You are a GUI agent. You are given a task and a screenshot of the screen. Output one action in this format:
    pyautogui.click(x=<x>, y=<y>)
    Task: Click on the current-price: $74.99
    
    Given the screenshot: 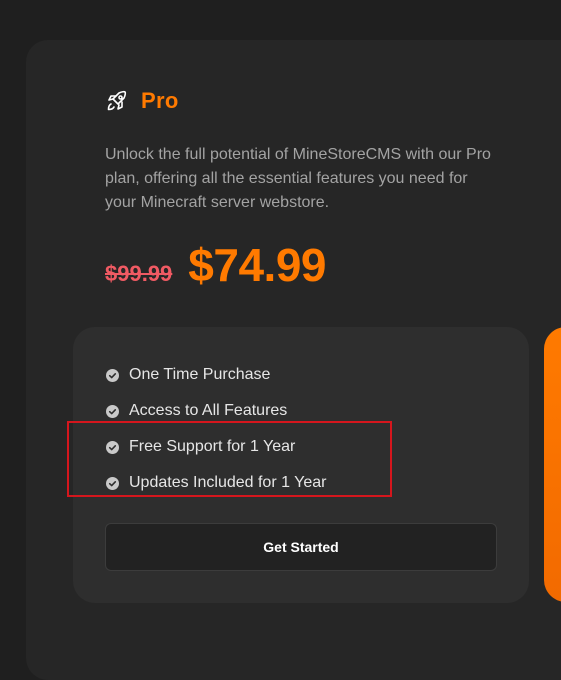 What is the action you would take?
    pyautogui.click(x=257, y=265)
    